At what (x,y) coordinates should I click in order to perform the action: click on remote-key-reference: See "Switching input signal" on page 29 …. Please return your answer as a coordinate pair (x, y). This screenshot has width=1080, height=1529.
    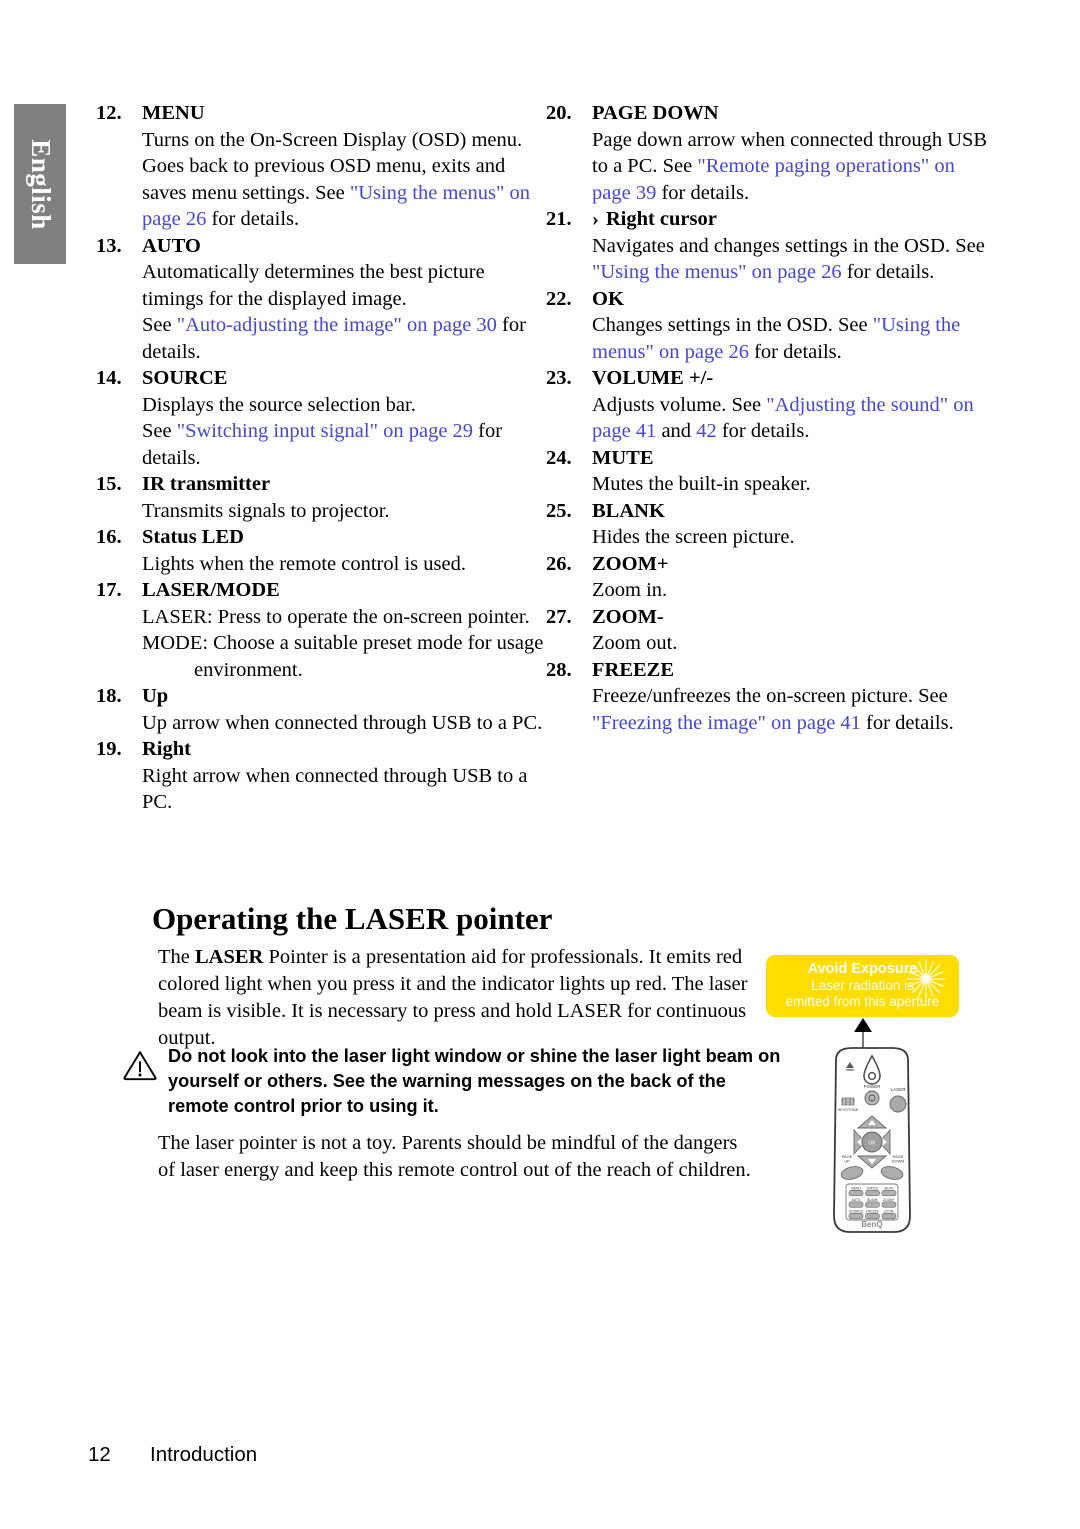
    Looking at the image, I should click on (322, 444).